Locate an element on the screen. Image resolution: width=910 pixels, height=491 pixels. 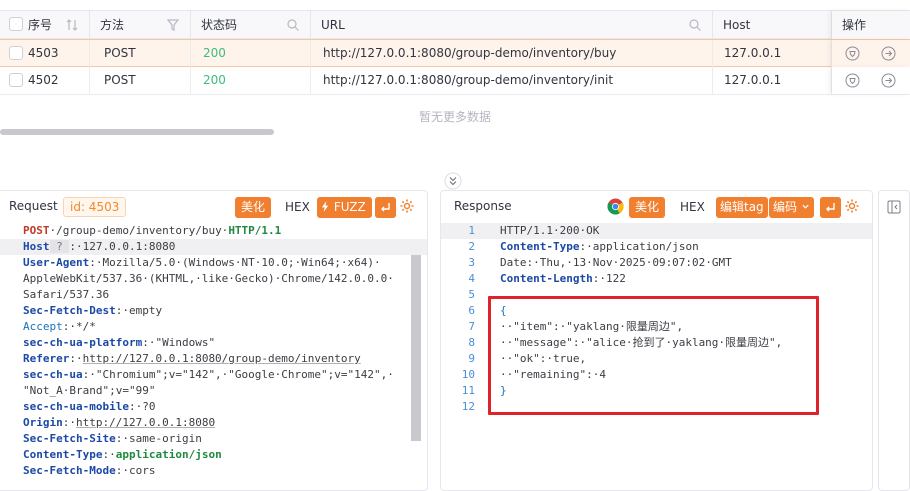
vertical-scrollbar is located at coordinates (416, 348).